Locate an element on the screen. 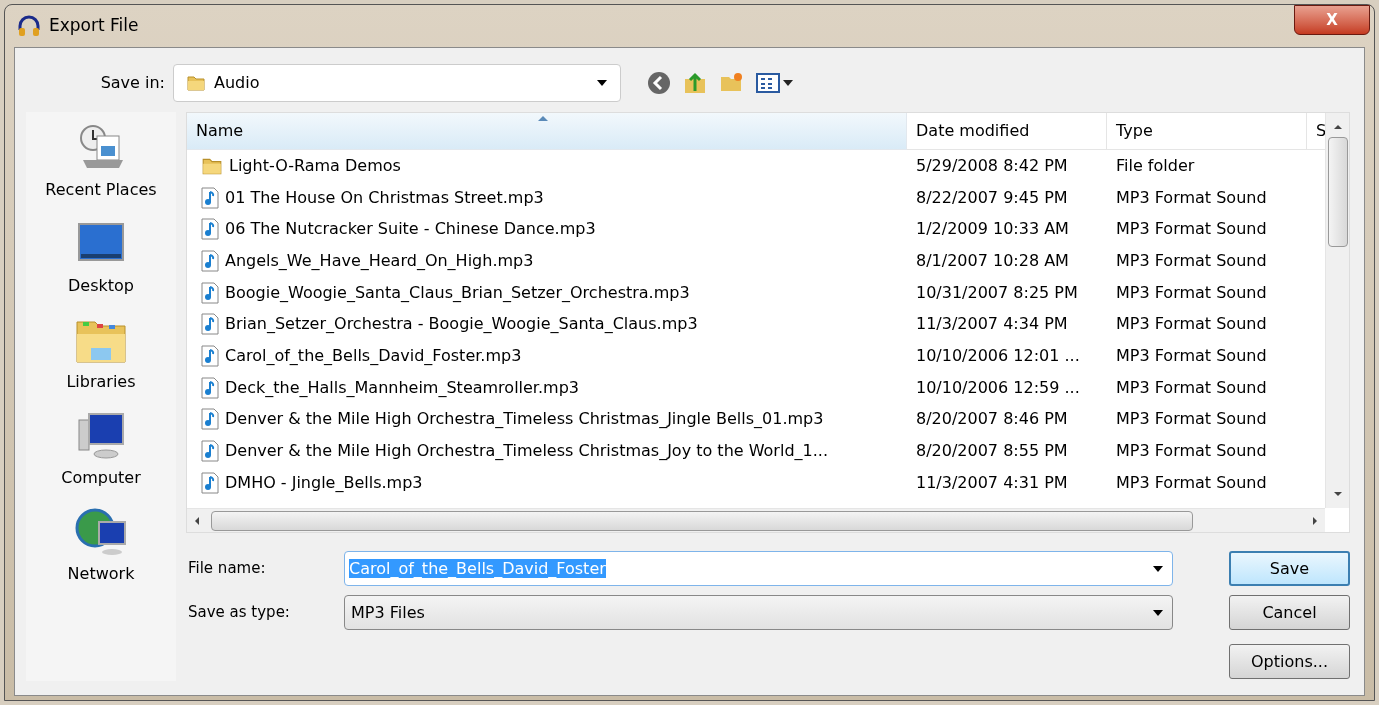 The image size is (1379, 705). vertical-scrollbar is located at coordinates (1337, 310).